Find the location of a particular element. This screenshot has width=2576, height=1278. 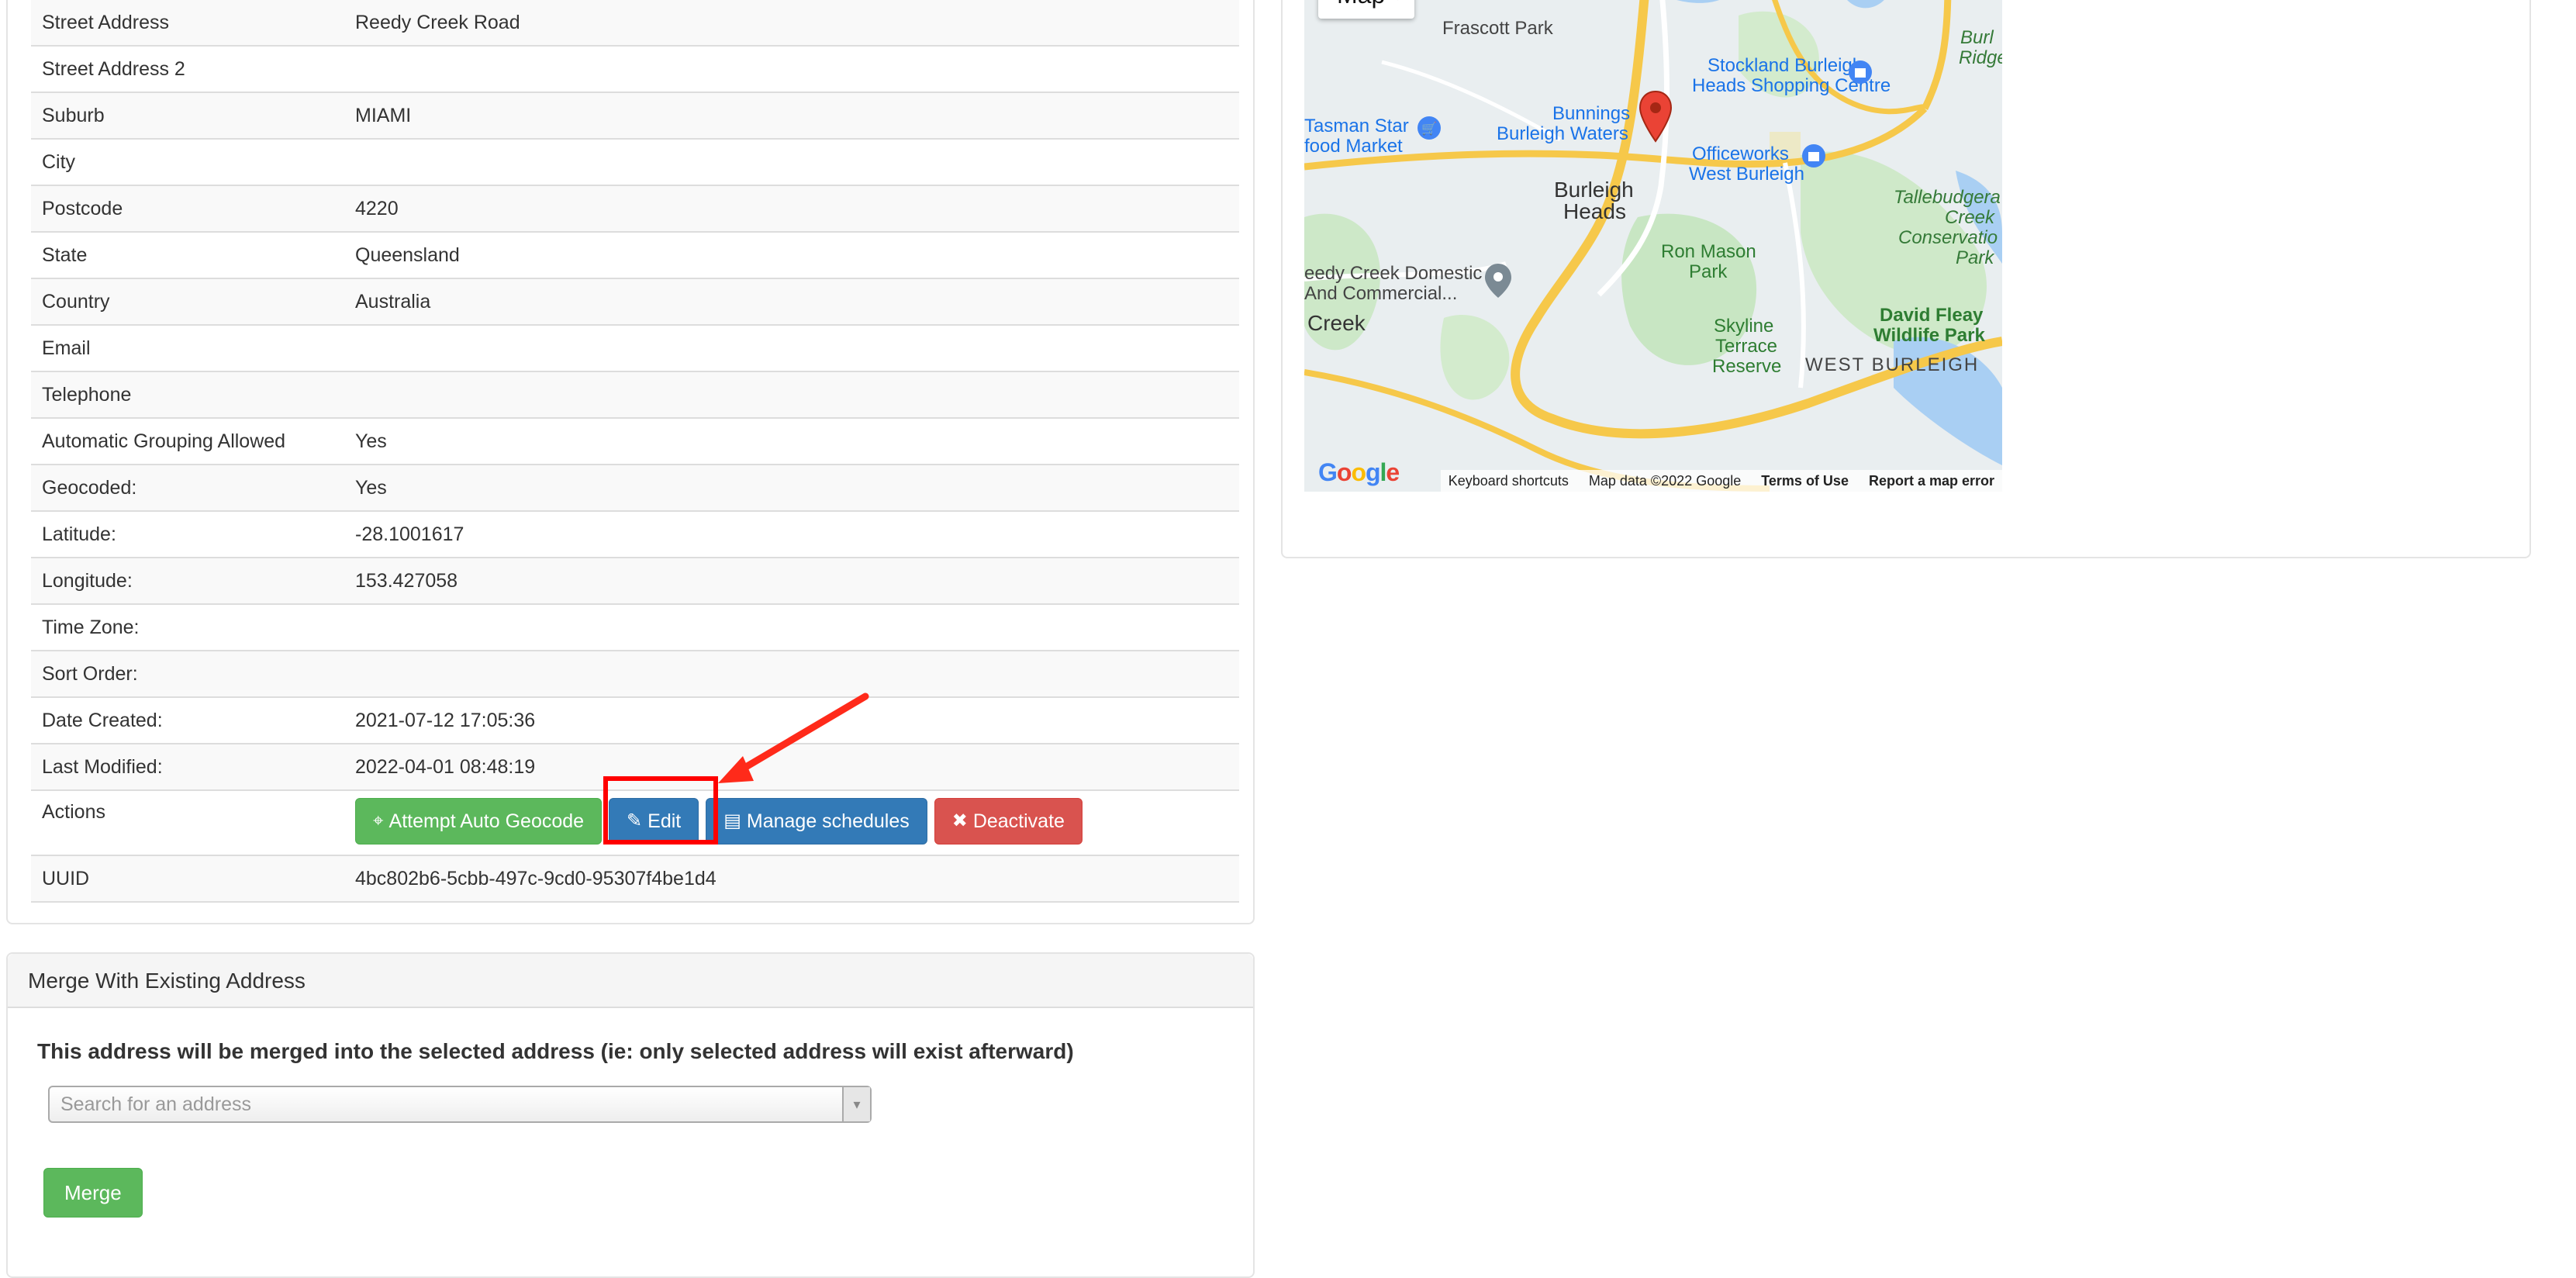

map-label-tasman-2: food Market is located at coordinates (1353, 146).